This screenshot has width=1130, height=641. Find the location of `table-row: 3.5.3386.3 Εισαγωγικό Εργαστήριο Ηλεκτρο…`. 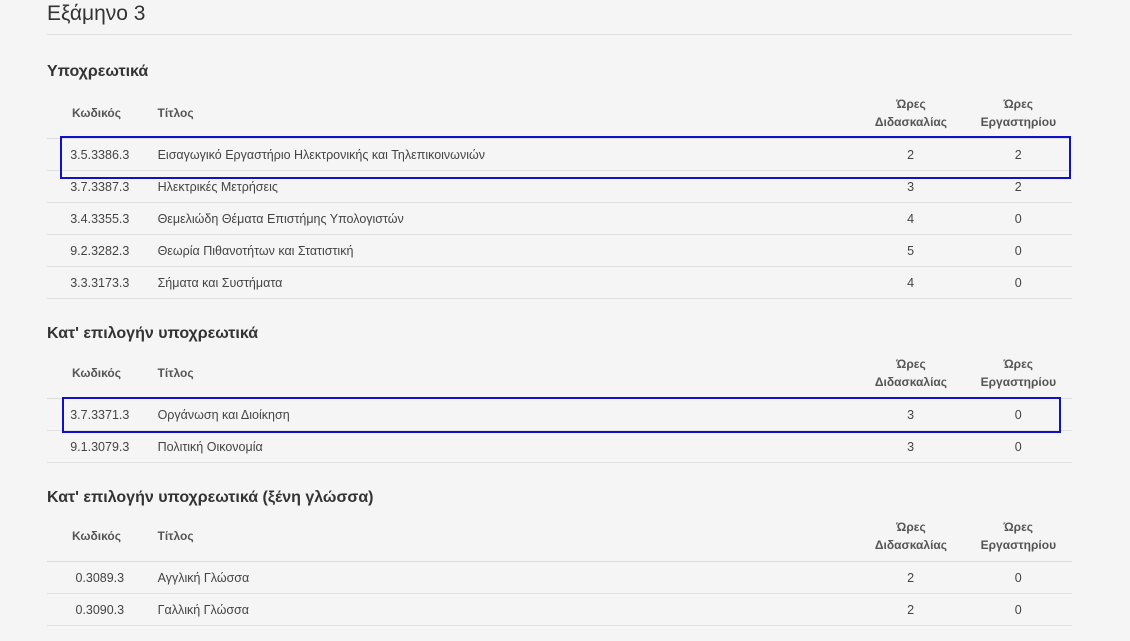

table-row: 3.5.3386.3 Εισαγωγικό Εργαστήριο Ηλεκτρο… is located at coordinates (559, 155).